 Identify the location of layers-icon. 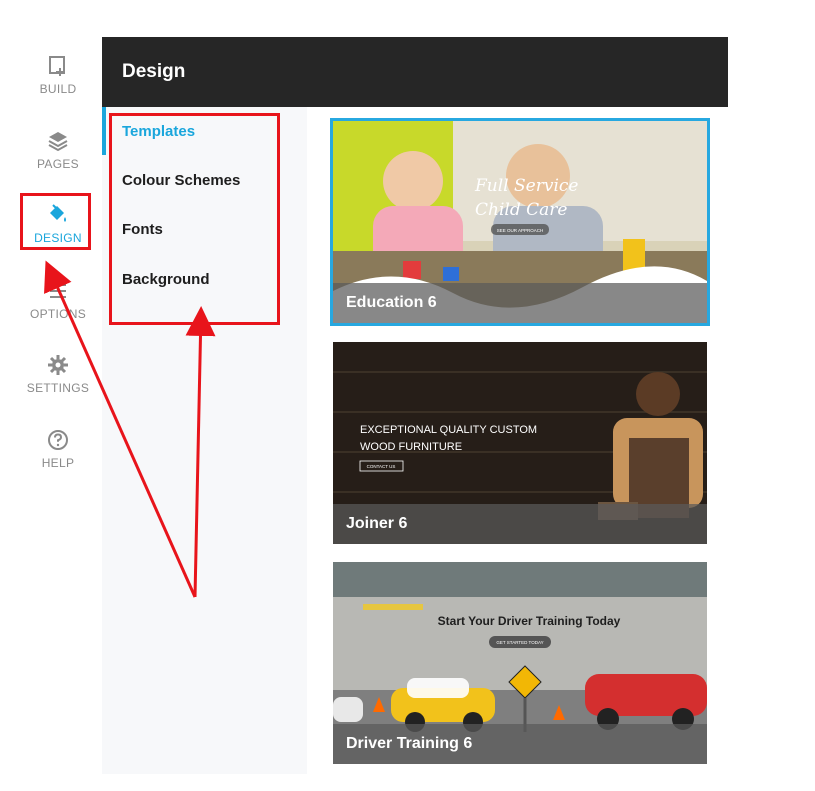
(58, 142).